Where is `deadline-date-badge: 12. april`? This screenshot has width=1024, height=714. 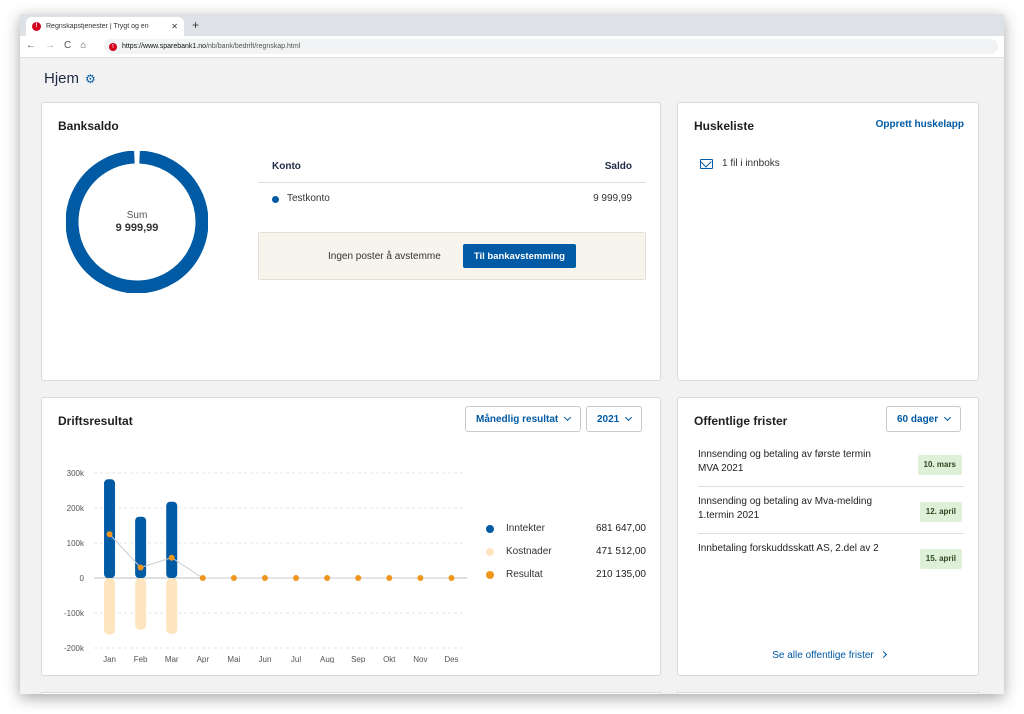
deadline-date-badge: 12. april is located at coordinates (940, 512).